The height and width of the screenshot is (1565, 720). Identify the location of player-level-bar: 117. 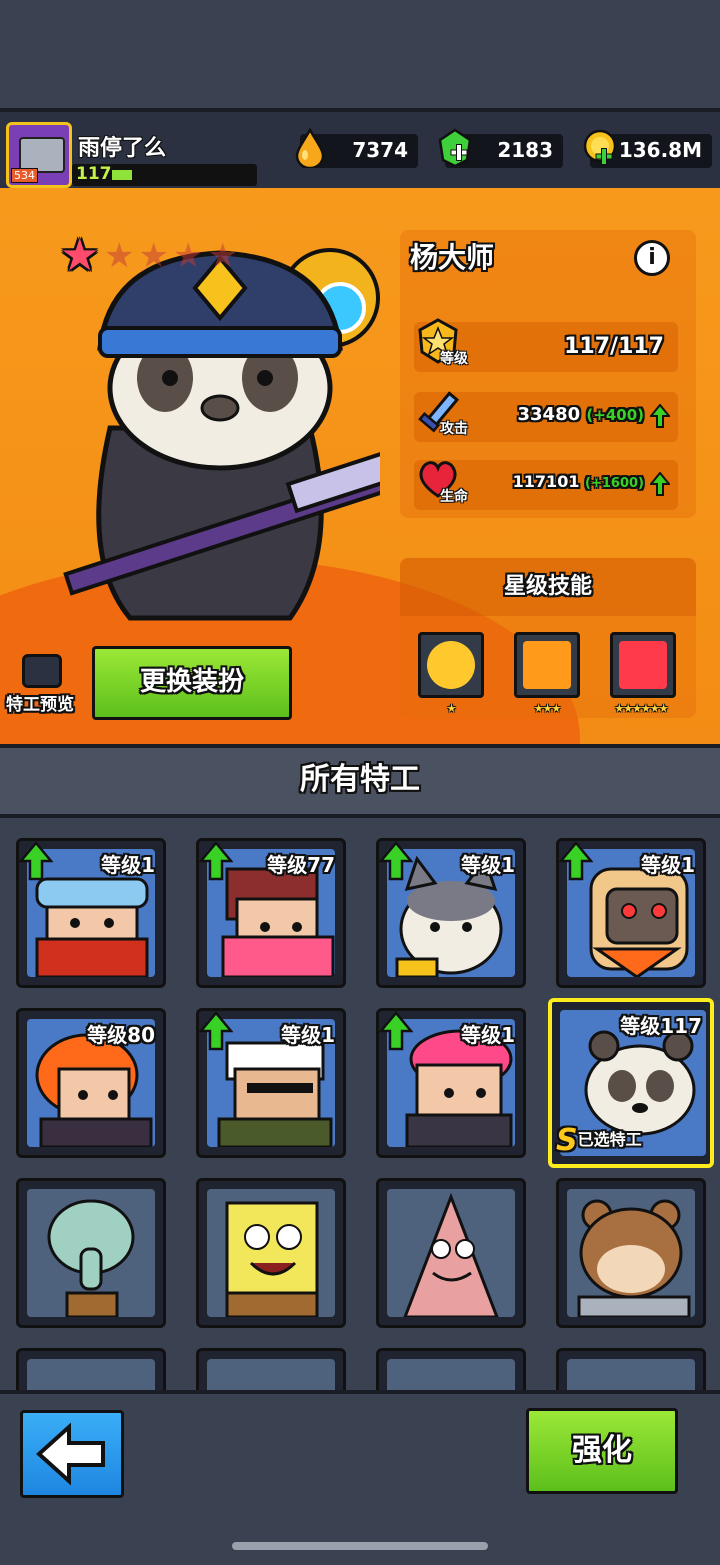
(164, 175).